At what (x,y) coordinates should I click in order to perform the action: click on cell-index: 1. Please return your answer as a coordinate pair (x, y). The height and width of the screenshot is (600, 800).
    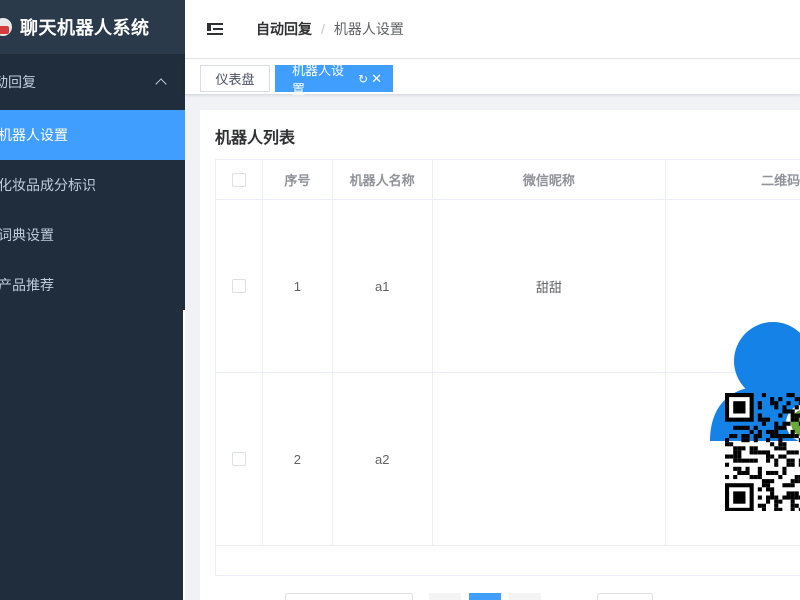
    Looking at the image, I should click on (298, 286).